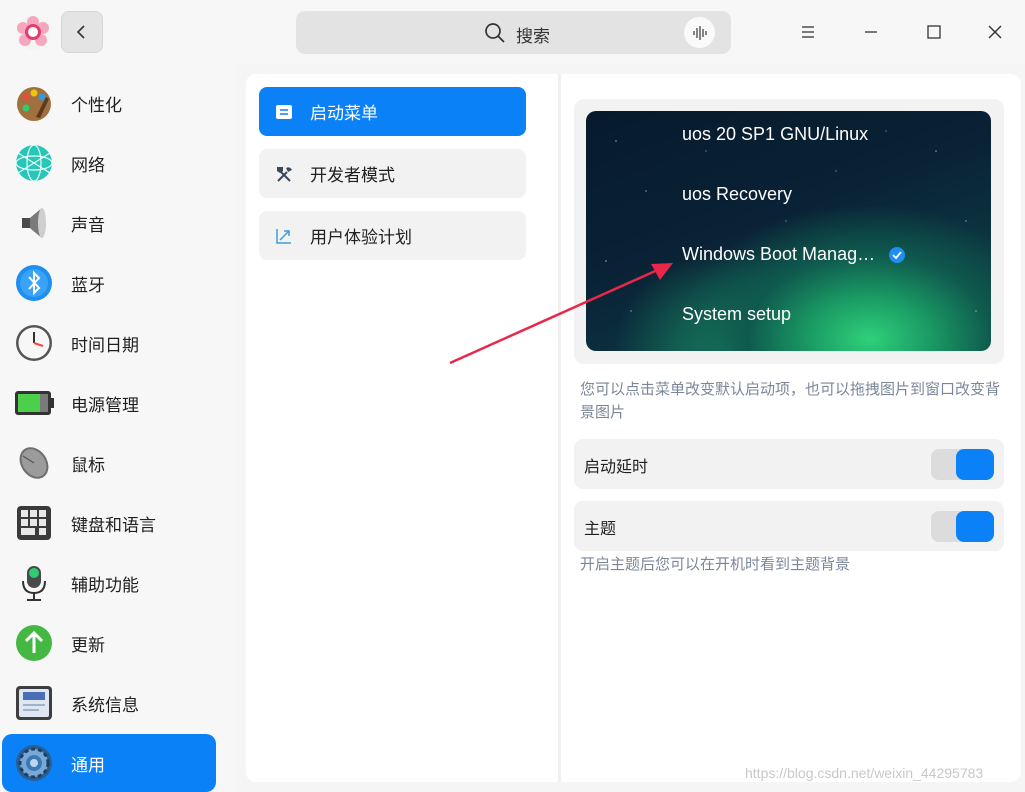  I want to click on back-button, so click(82, 32).